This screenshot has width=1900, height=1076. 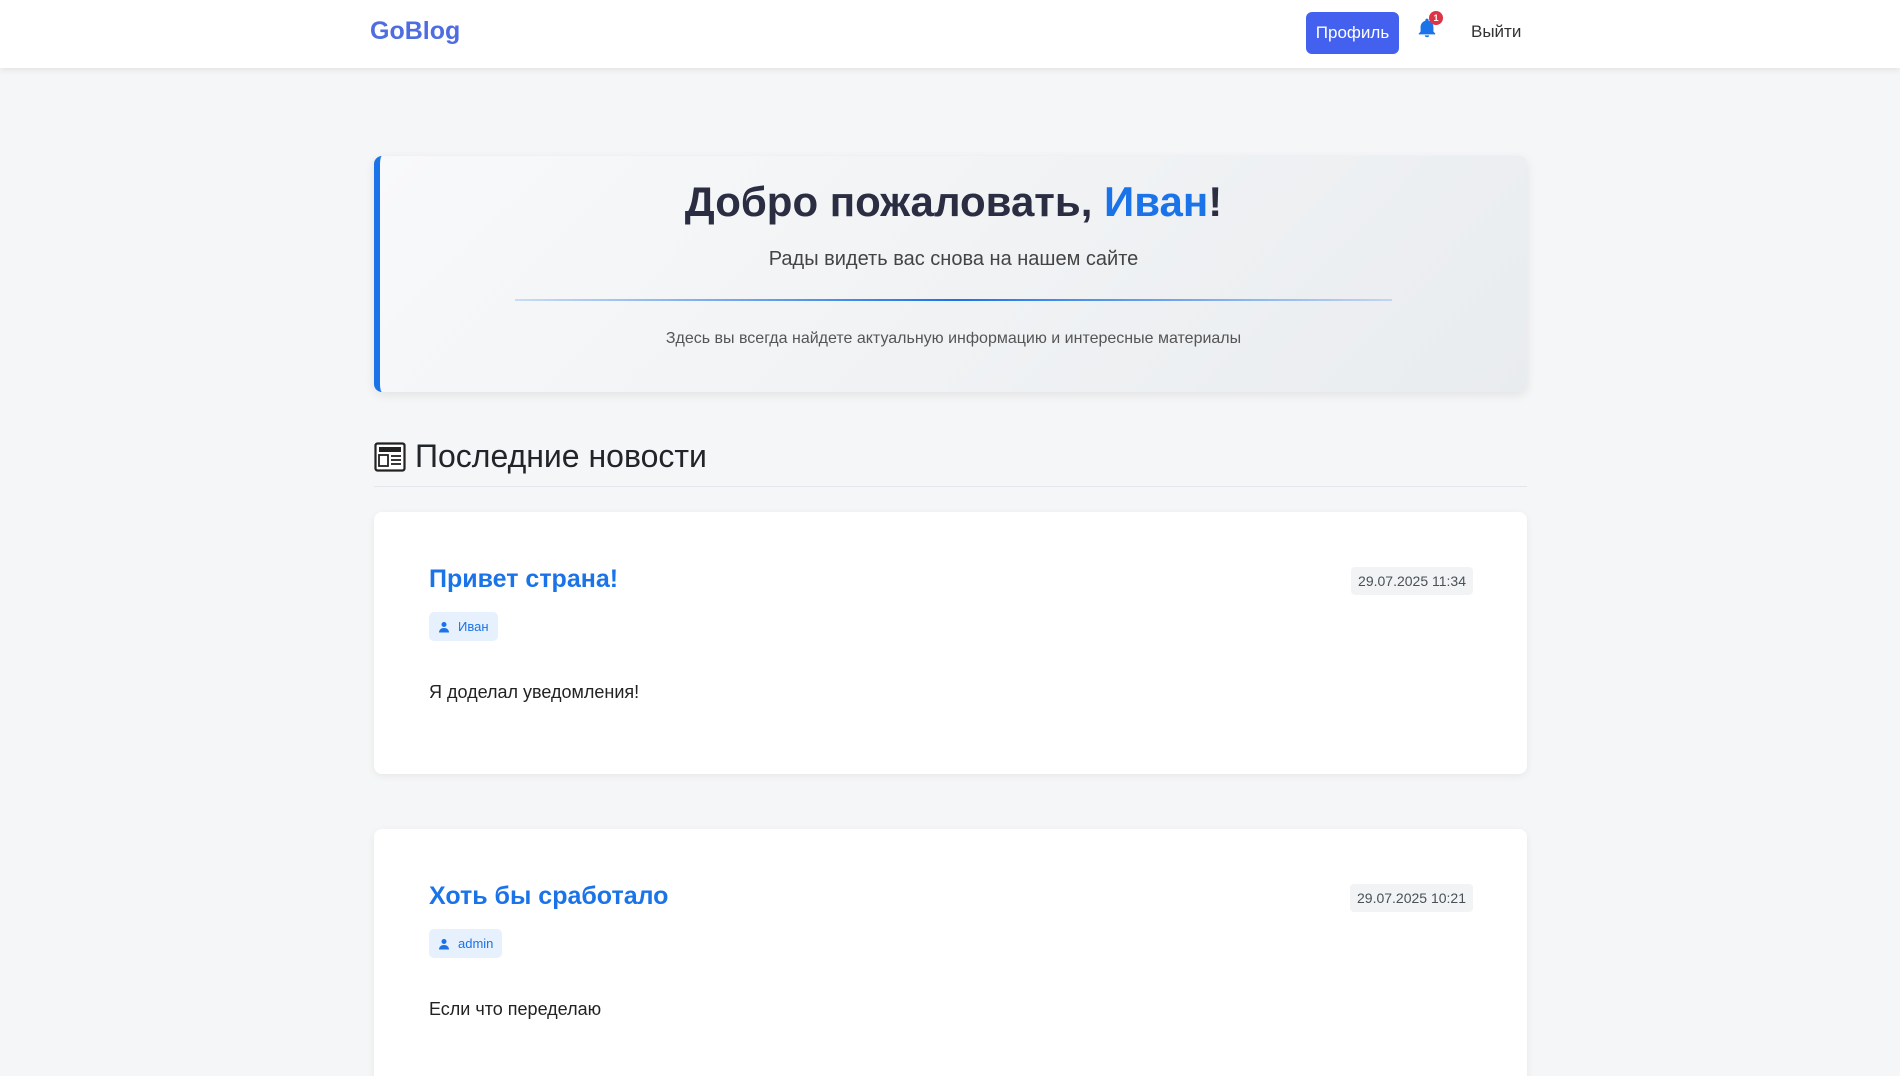 I want to click on post-author-name: Иван, so click(x=473, y=626).